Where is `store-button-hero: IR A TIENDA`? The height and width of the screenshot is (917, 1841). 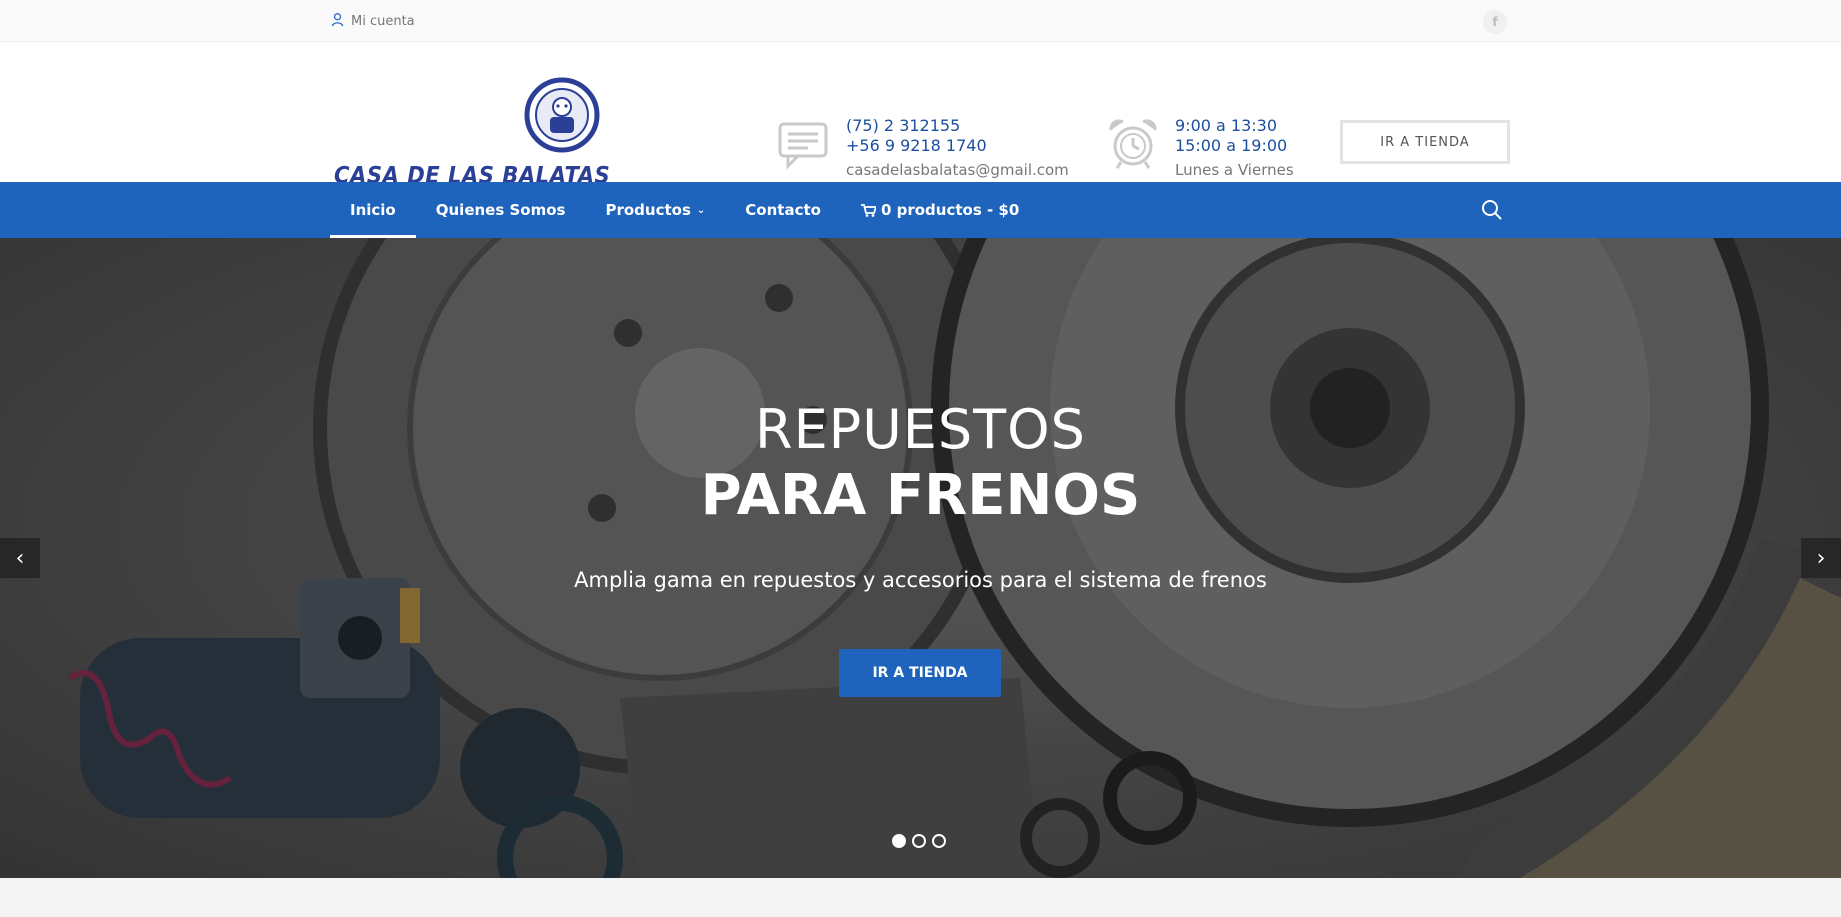 store-button-hero: IR A TIENDA is located at coordinates (920, 673).